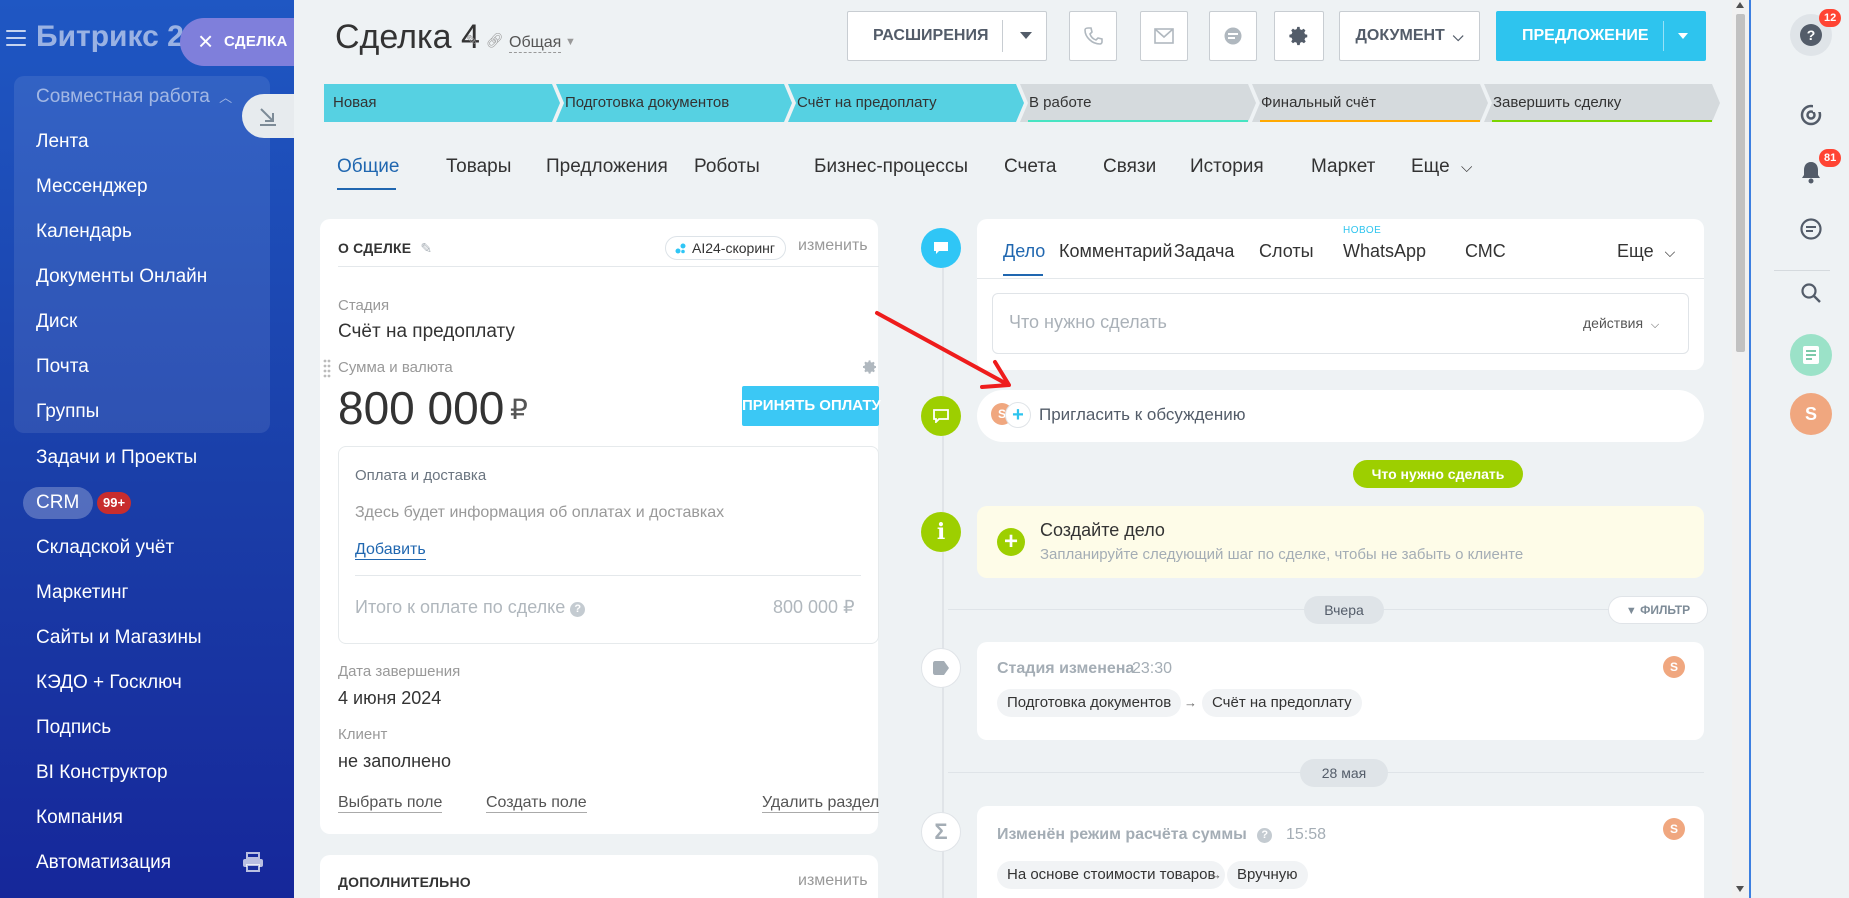  Describe the element at coordinates (121, 277) in the screenshot. I see `sidebar-item-documents: Документы Онлайн` at that location.